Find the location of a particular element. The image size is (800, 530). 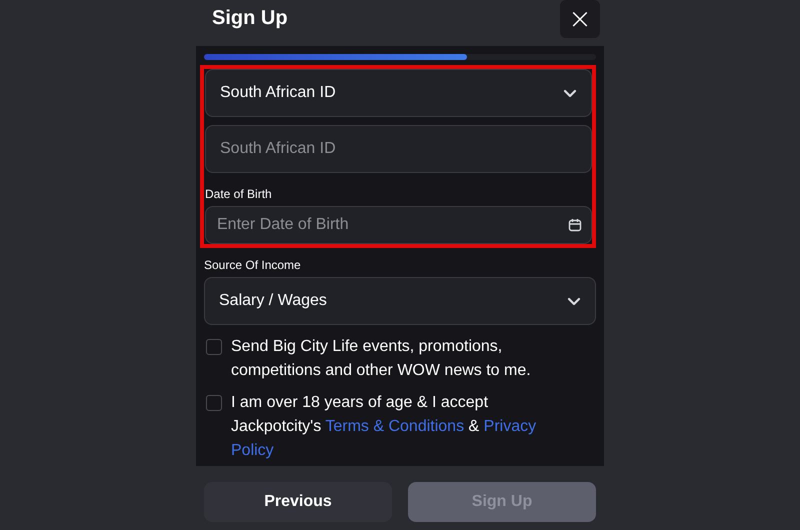

close-button: × is located at coordinates (580, 19).